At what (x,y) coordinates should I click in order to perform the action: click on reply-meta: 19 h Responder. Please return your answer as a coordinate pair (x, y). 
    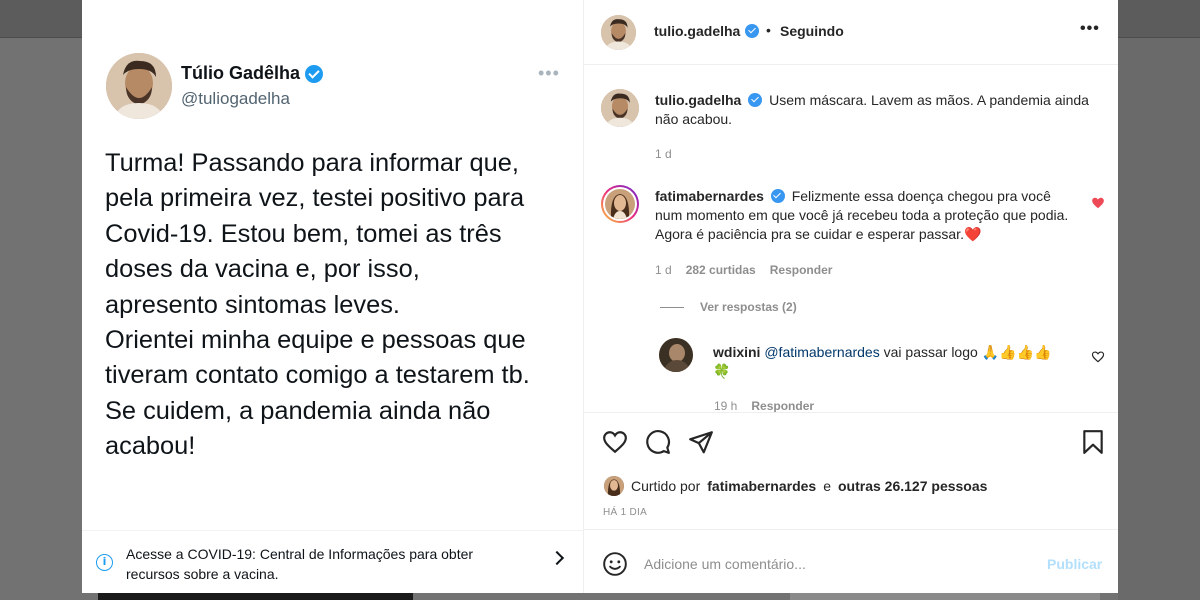
    Looking at the image, I should click on (764, 405).